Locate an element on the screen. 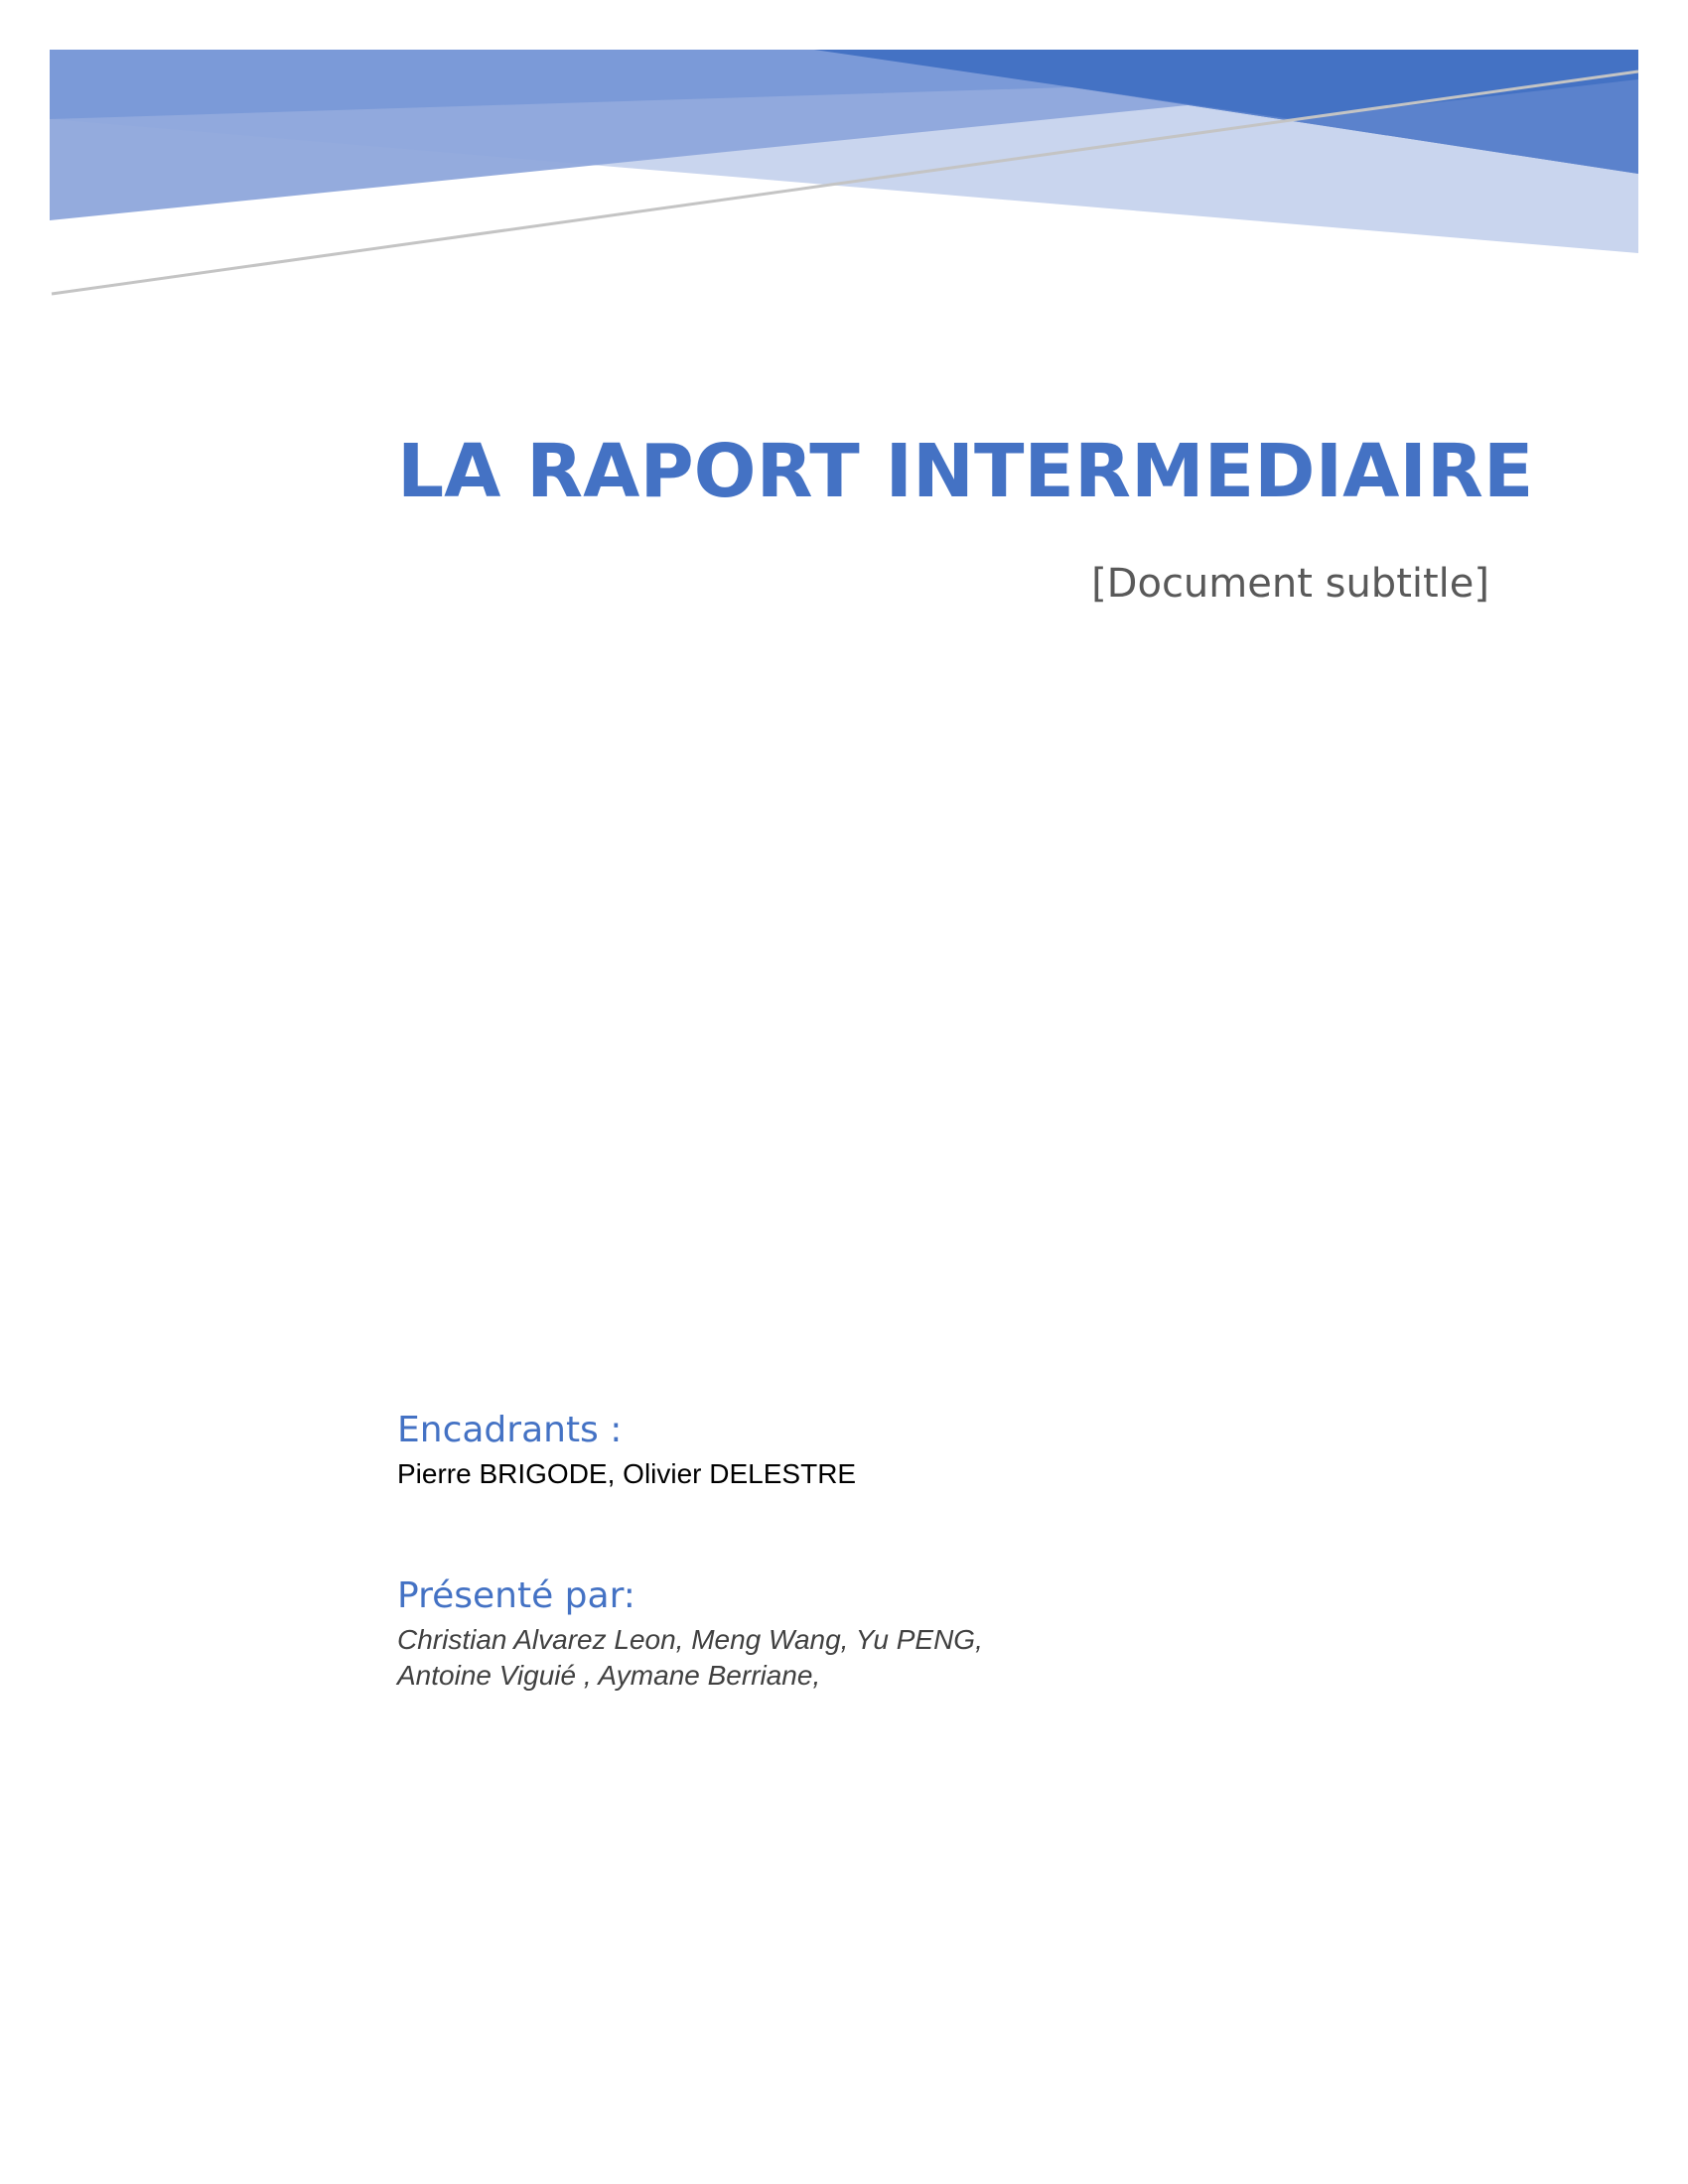 This screenshot has height=2184, width=1688. document-subtitle: [Document subtitle] is located at coordinates (1290, 584).